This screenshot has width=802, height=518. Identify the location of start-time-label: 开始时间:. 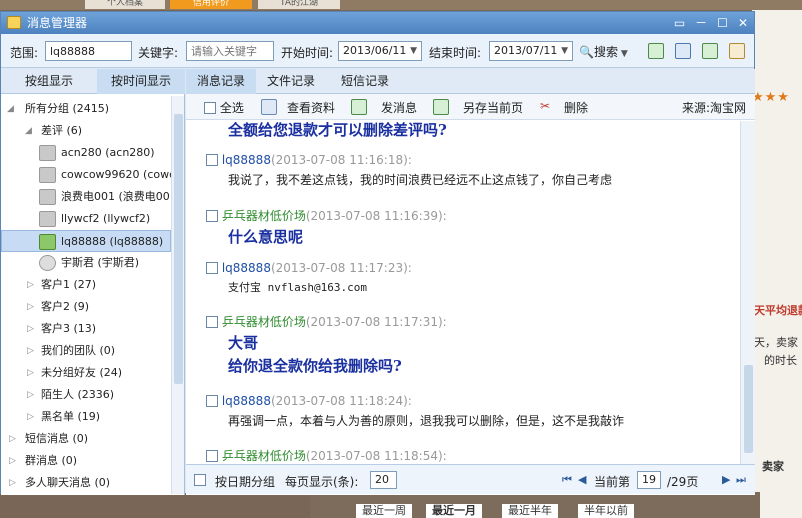
(307, 53).